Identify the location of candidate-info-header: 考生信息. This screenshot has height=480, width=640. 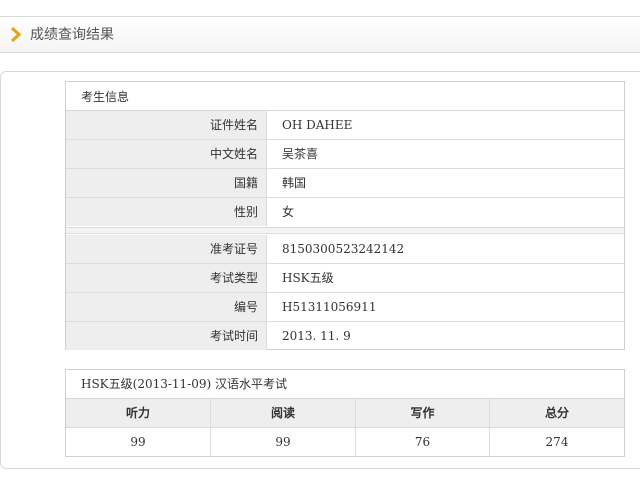
(345, 96).